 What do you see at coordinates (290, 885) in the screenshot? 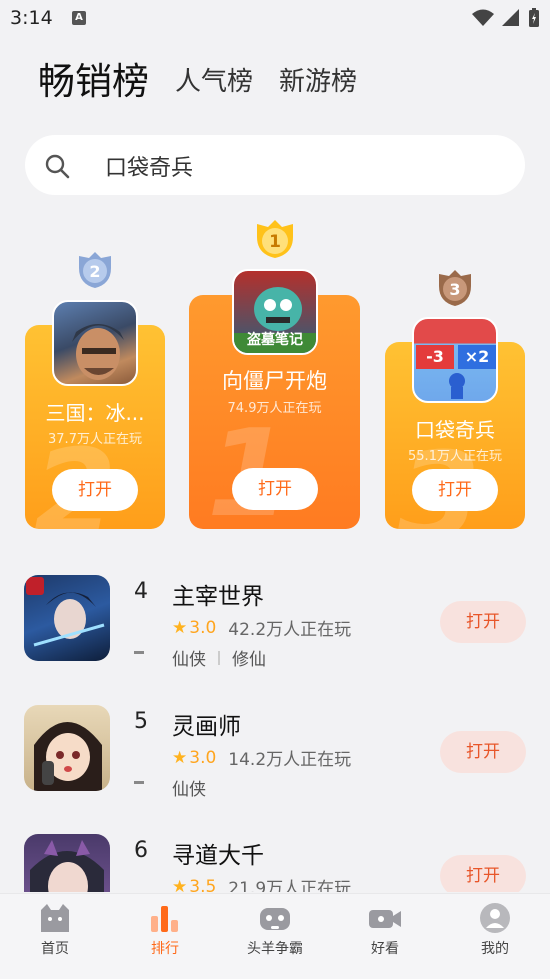
I see `players-count: 21.9万人正在玩` at bounding box center [290, 885].